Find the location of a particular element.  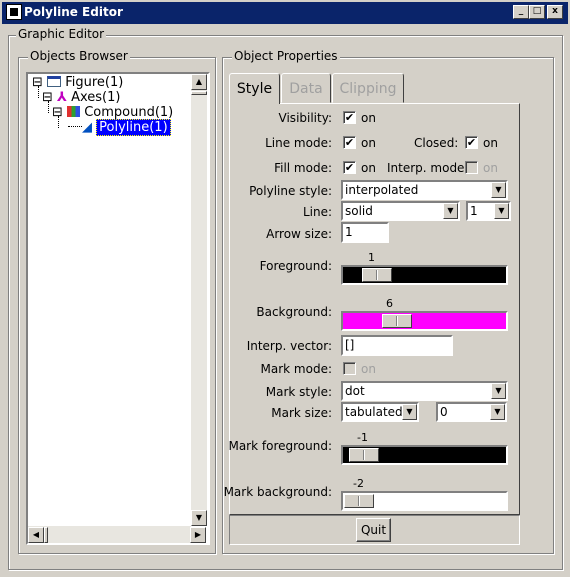

polyline-style-value: interpolated is located at coordinates (382, 190).